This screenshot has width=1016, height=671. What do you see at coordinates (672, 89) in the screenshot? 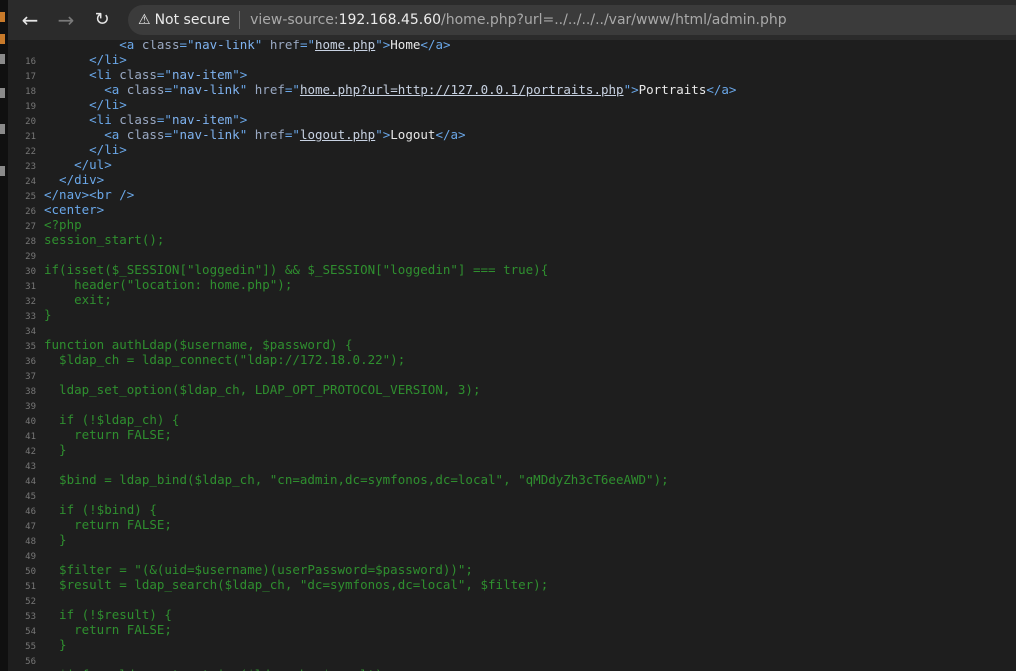
I see `source-token: Portraits` at bounding box center [672, 89].